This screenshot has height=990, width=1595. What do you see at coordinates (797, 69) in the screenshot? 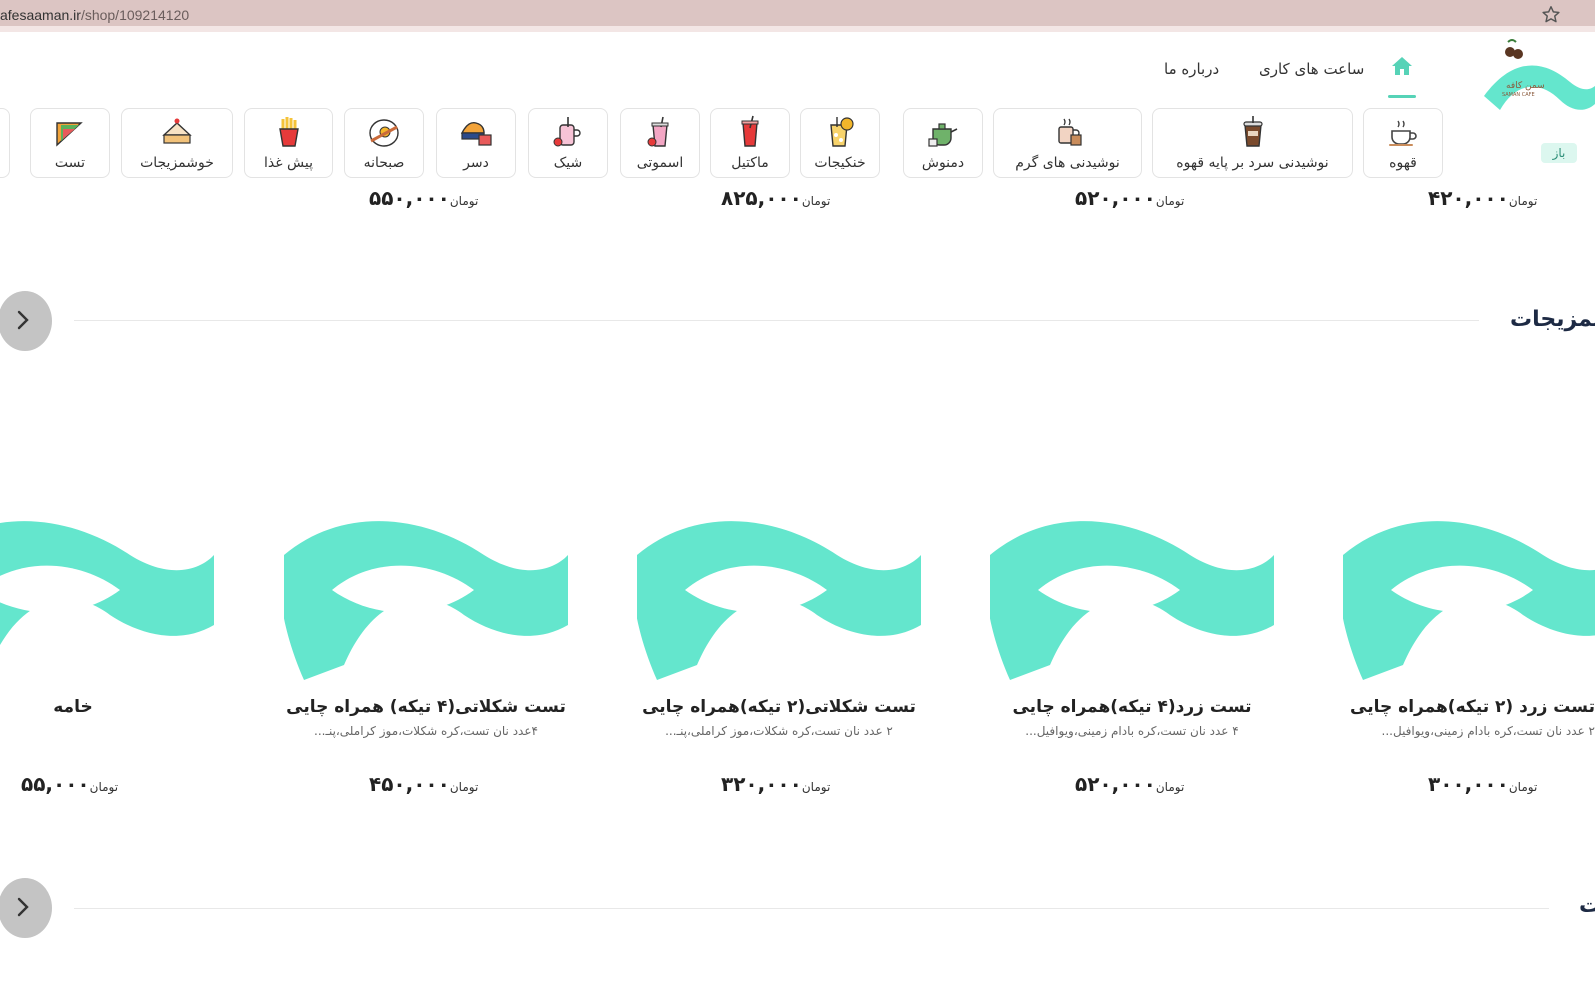
I see `site-header: درباره ما ساعت های کاری` at bounding box center [797, 69].